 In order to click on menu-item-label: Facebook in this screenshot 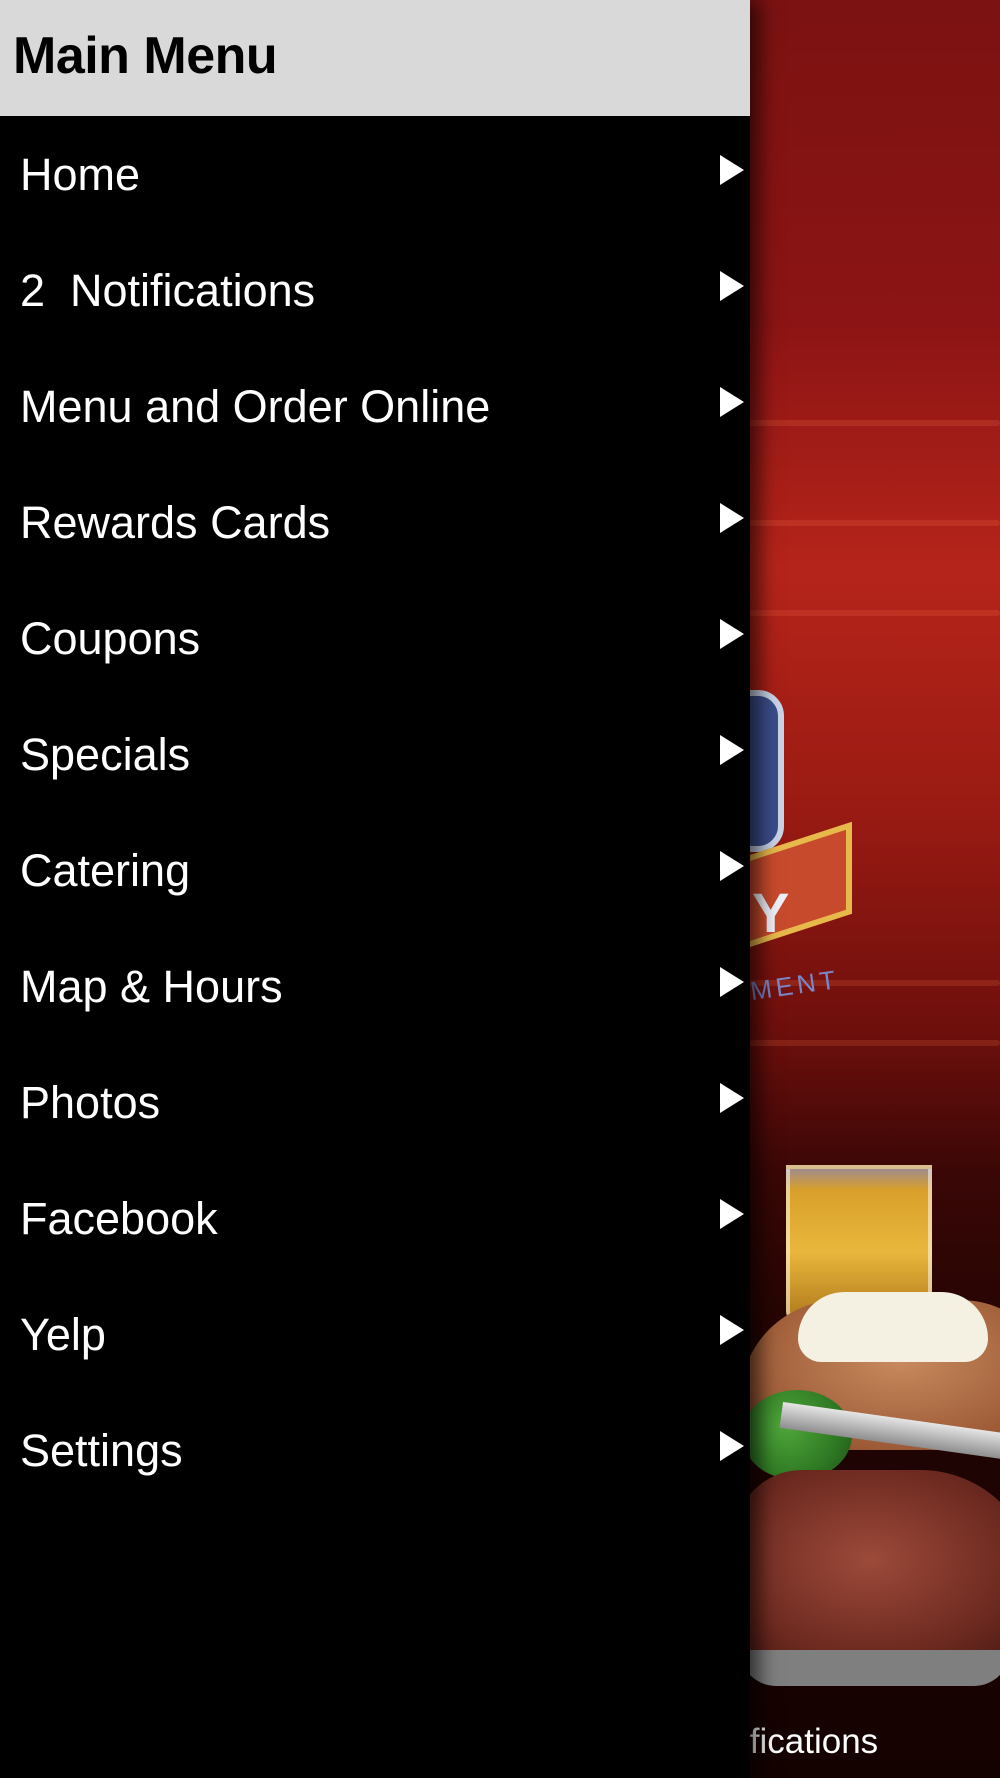, I will do `click(119, 1218)`.